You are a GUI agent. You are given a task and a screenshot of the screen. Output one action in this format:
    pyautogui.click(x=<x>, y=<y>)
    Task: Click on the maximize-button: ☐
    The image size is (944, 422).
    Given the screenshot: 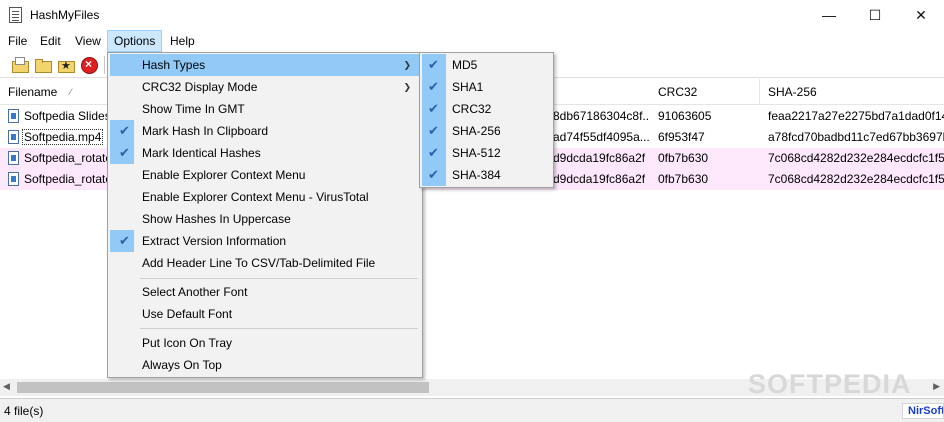 What is the action you would take?
    pyautogui.click(x=875, y=15)
    